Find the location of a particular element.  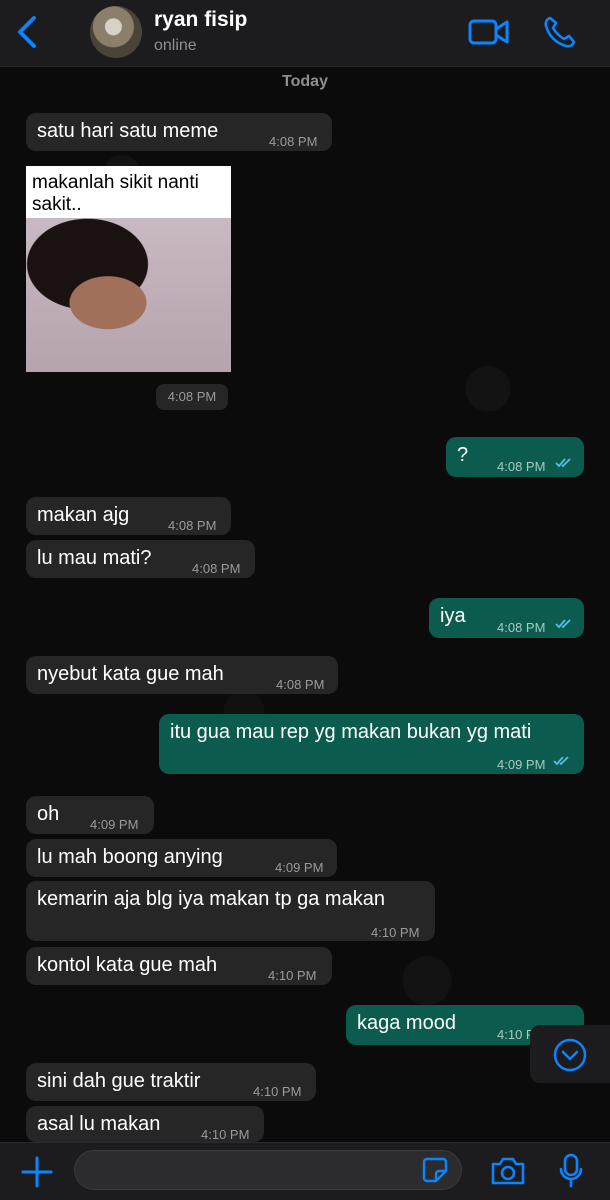

message-bubble-incoming: nyebut kata gue mah 4:08 PM is located at coordinates (182, 675).